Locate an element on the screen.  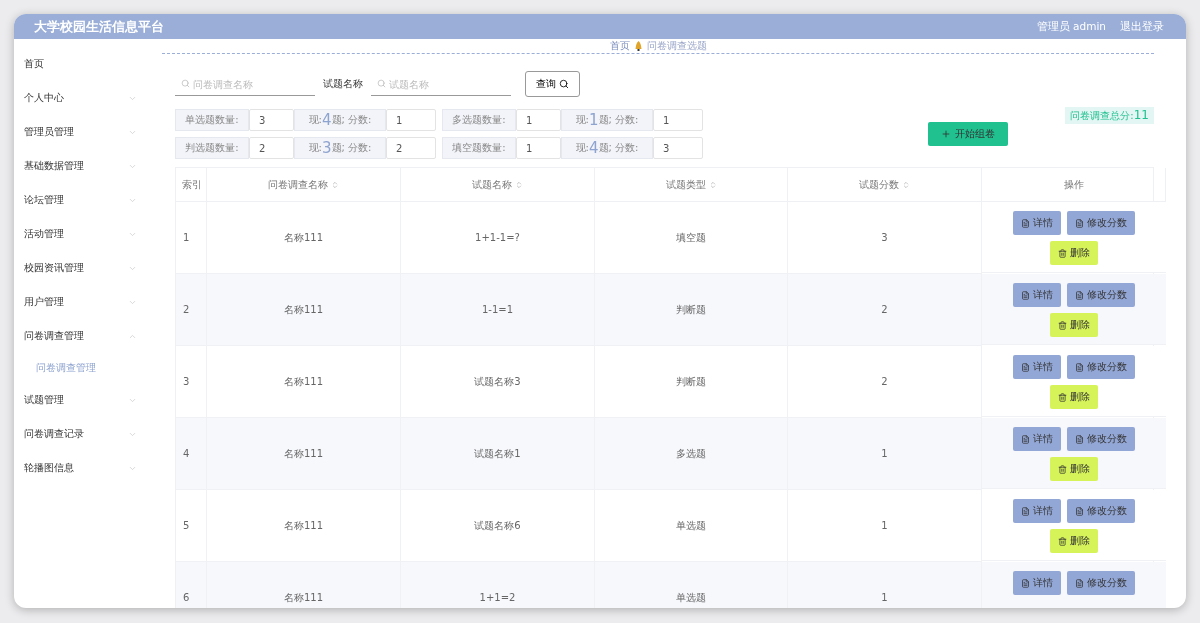
sidebar-item: 个人中心 is located at coordinates (81, 98).